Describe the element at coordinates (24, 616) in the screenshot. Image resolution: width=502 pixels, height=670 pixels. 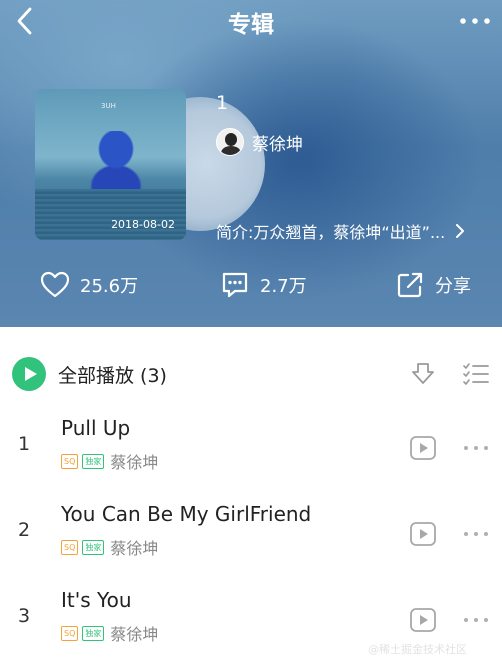
I see `song-index: 3` at that location.